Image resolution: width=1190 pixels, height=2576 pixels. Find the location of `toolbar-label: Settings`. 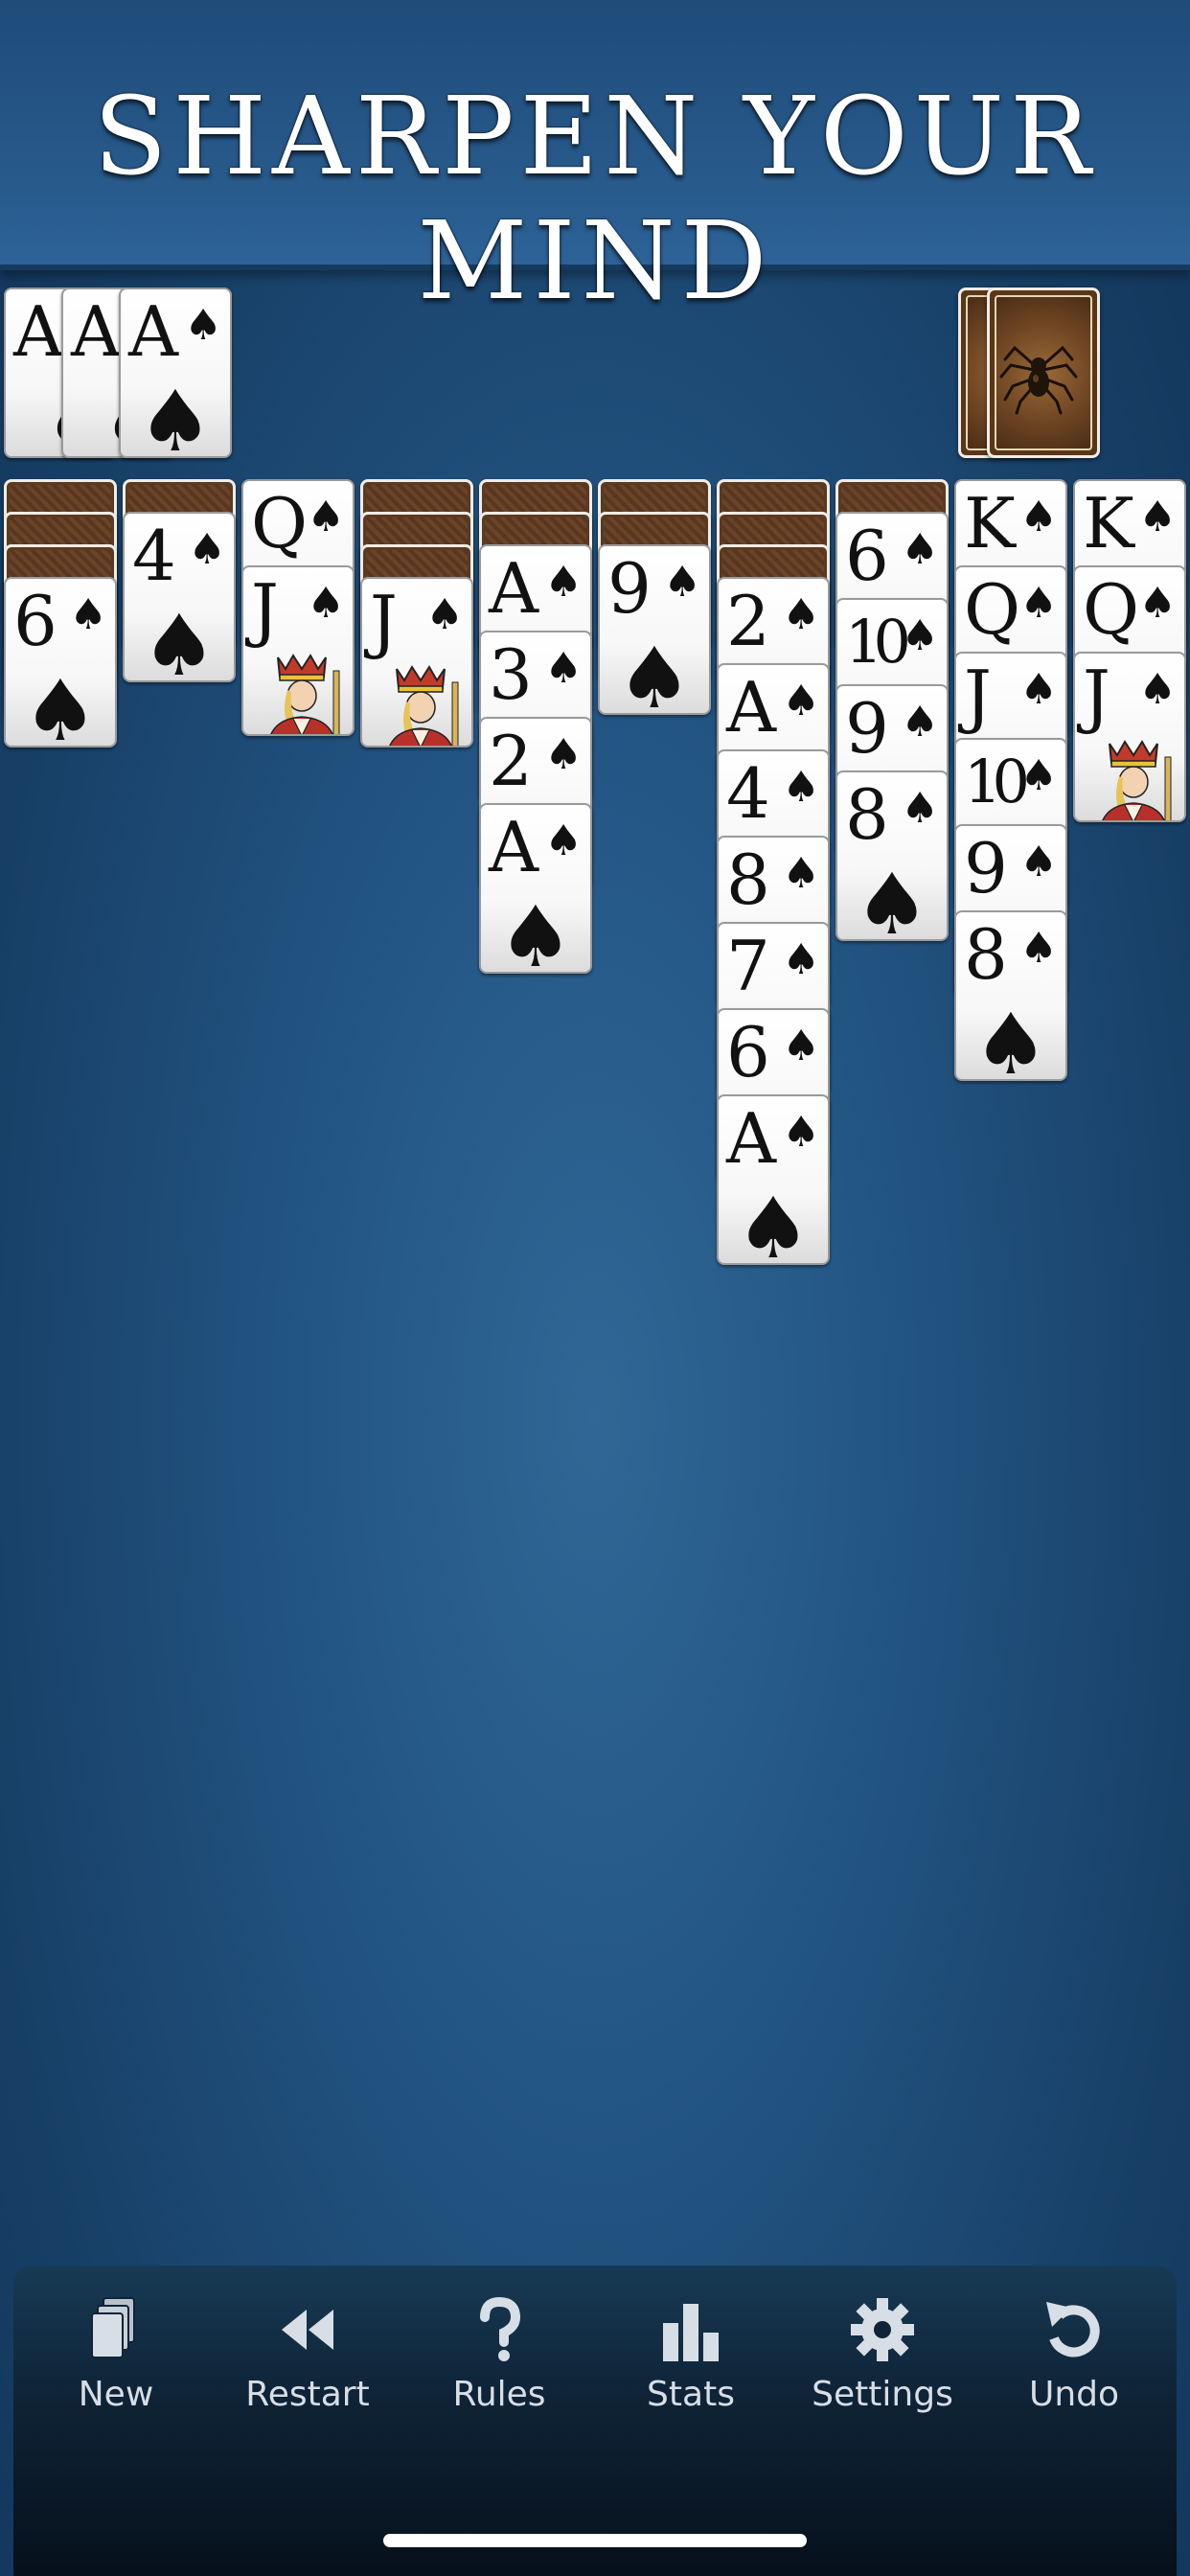

toolbar-label: Settings is located at coordinates (883, 2394).